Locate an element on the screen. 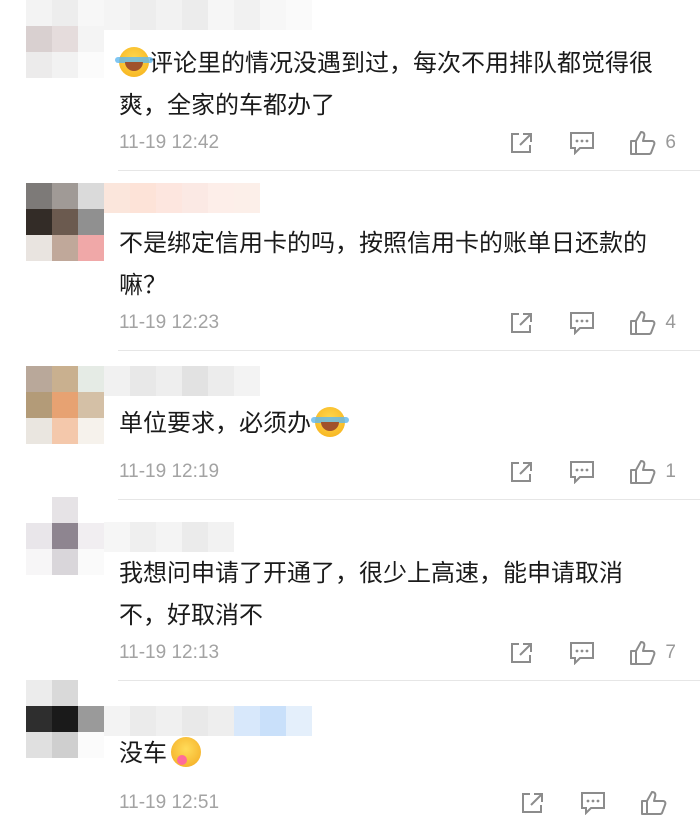 The image size is (700, 828). like-button is located at coordinates (658, 803).